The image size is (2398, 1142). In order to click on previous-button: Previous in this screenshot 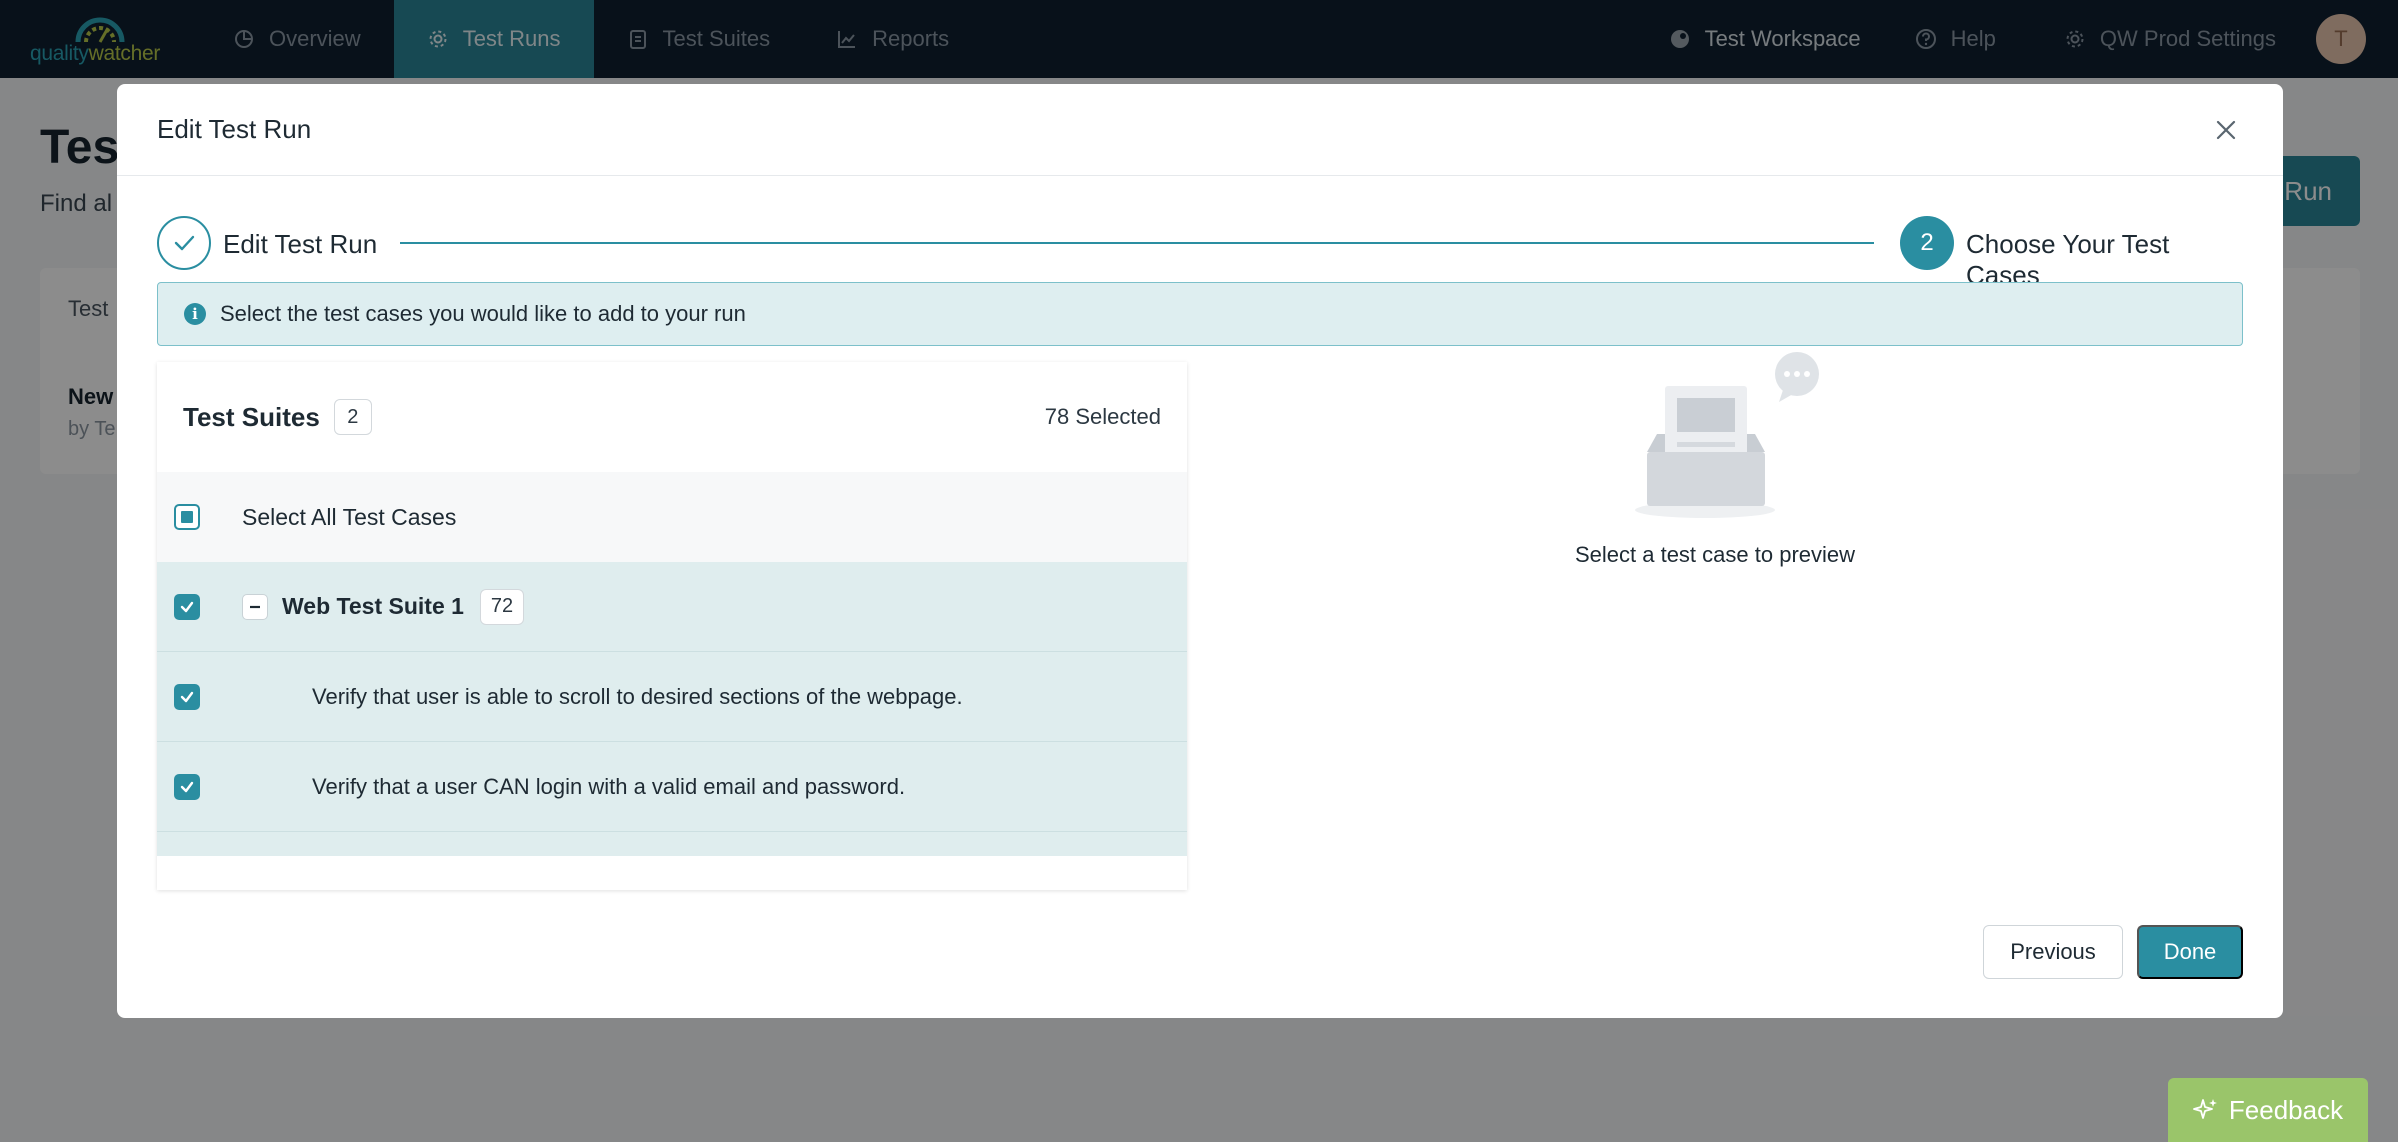, I will do `click(2053, 952)`.